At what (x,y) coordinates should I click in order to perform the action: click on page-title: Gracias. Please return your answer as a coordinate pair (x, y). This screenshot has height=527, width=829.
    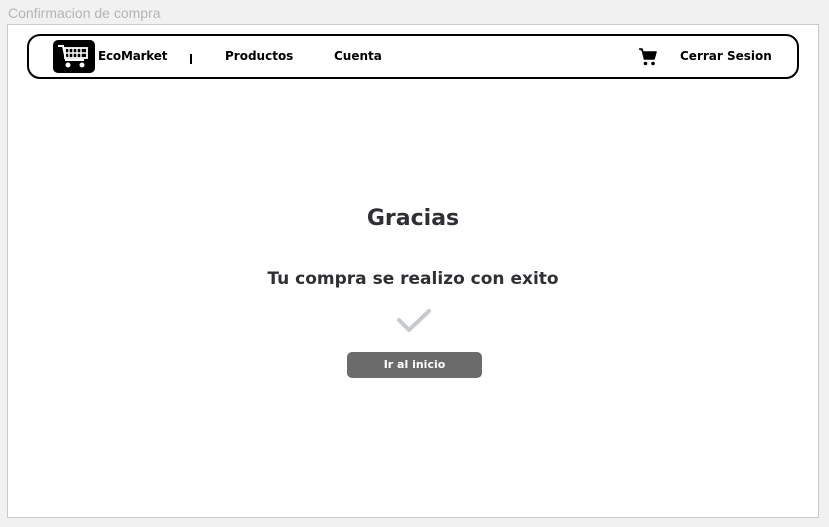
    Looking at the image, I should click on (413, 218).